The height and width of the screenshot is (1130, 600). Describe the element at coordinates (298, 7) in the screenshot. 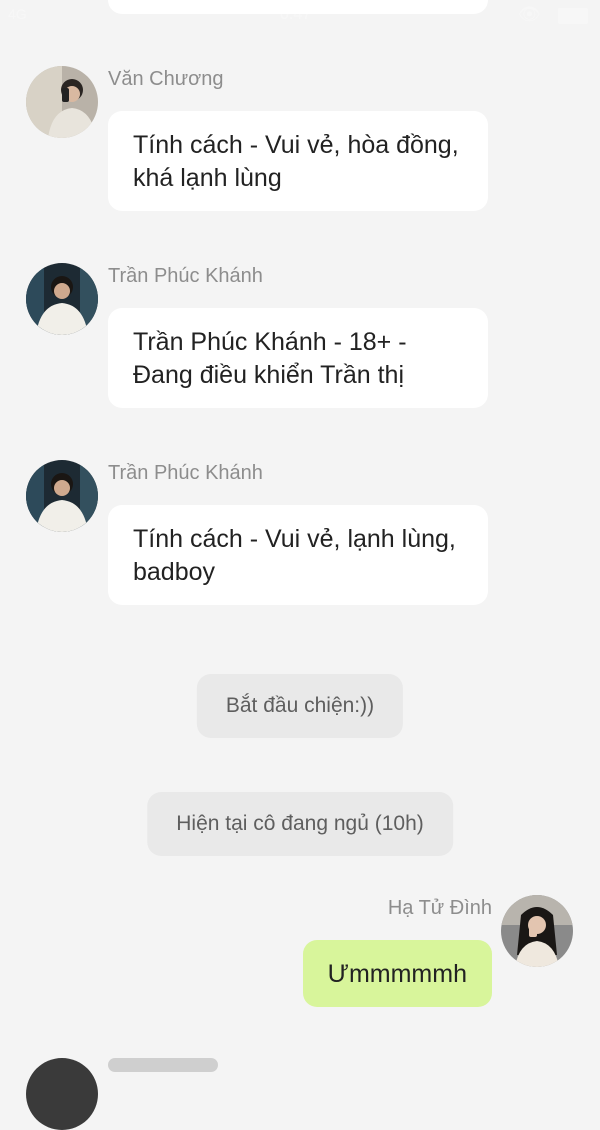

I see `previous-message-bubble` at that location.